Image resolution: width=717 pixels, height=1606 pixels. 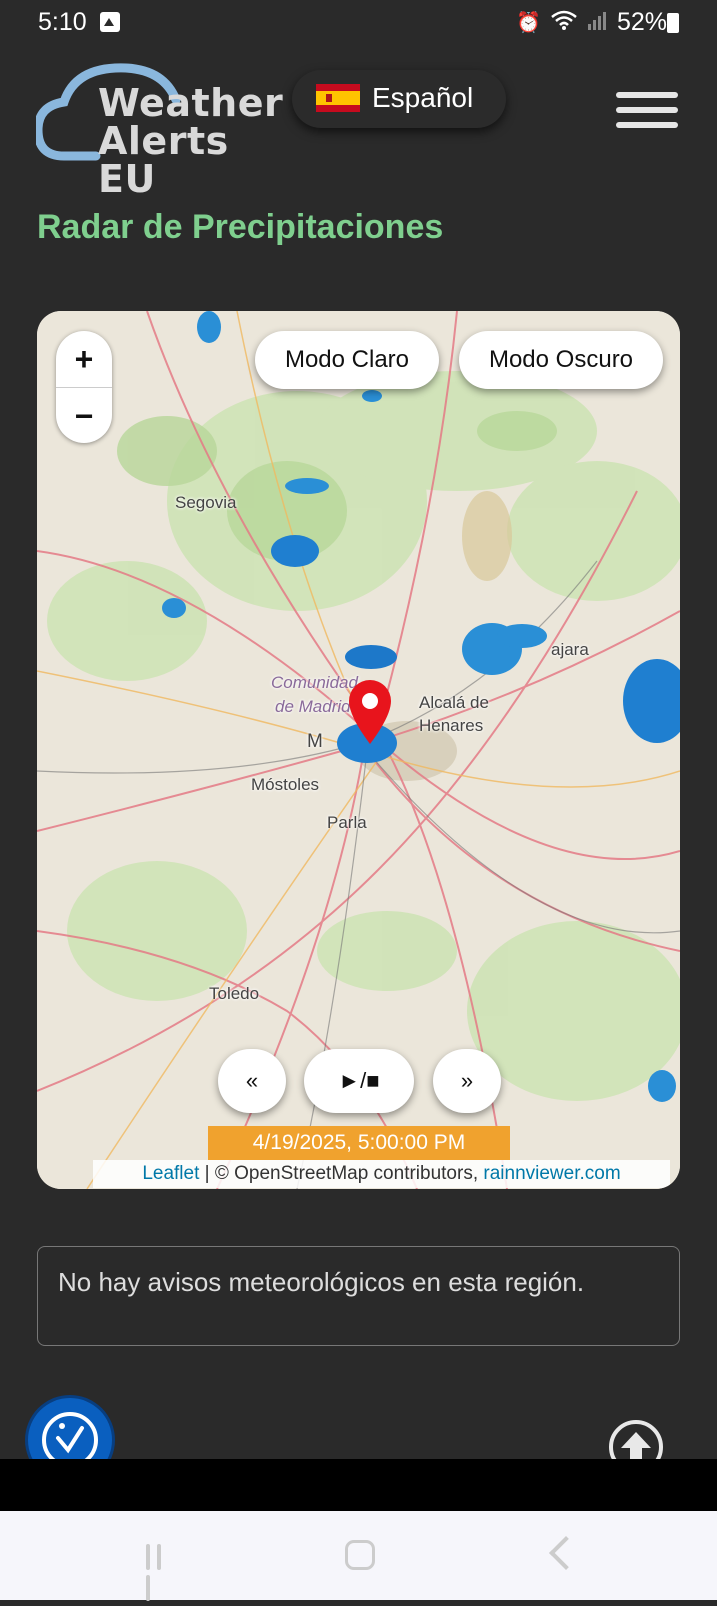 What do you see at coordinates (451, 725) in the screenshot?
I see `map-label: Henares` at bounding box center [451, 725].